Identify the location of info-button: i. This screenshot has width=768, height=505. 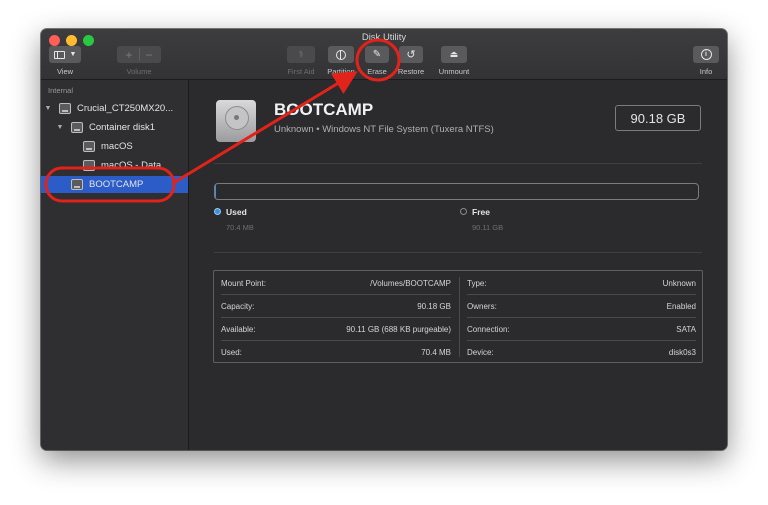
(706, 54).